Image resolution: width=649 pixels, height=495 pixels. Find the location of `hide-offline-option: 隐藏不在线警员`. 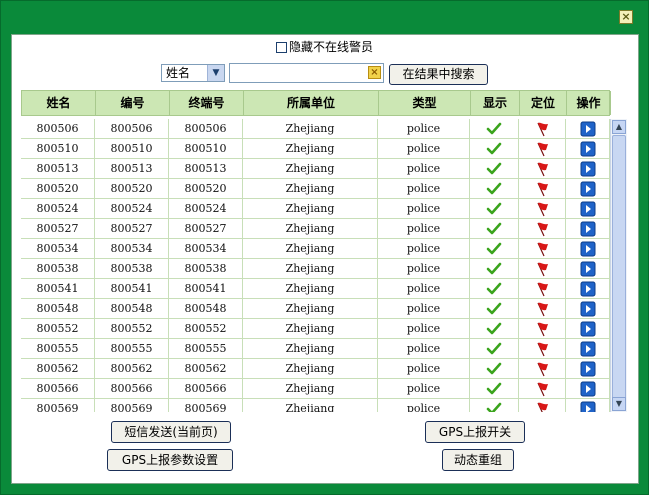

hide-offline-option: 隐藏不在线警员 is located at coordinates (324, 47).